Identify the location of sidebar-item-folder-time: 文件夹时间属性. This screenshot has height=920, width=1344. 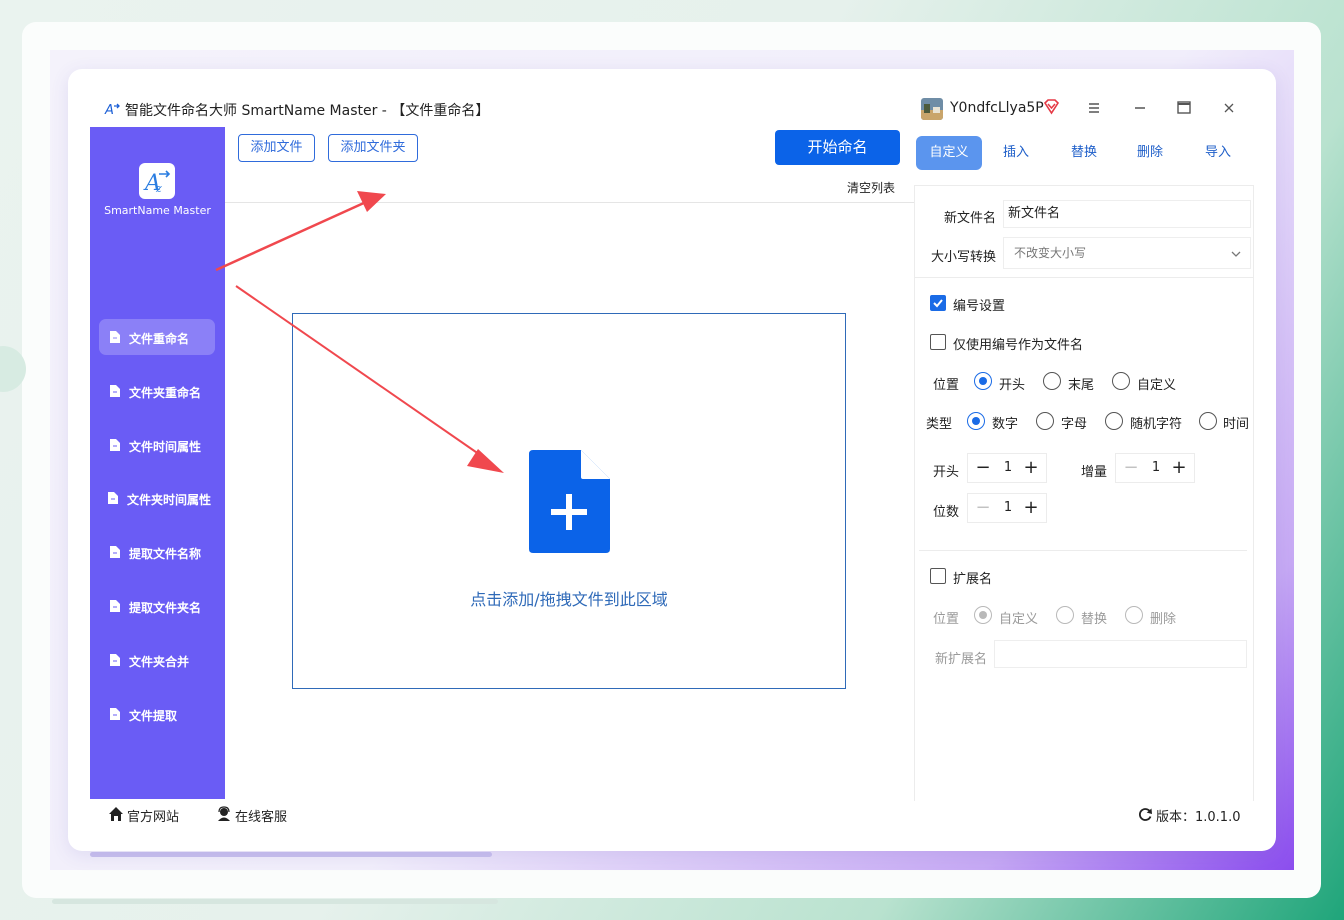
(157, 498).